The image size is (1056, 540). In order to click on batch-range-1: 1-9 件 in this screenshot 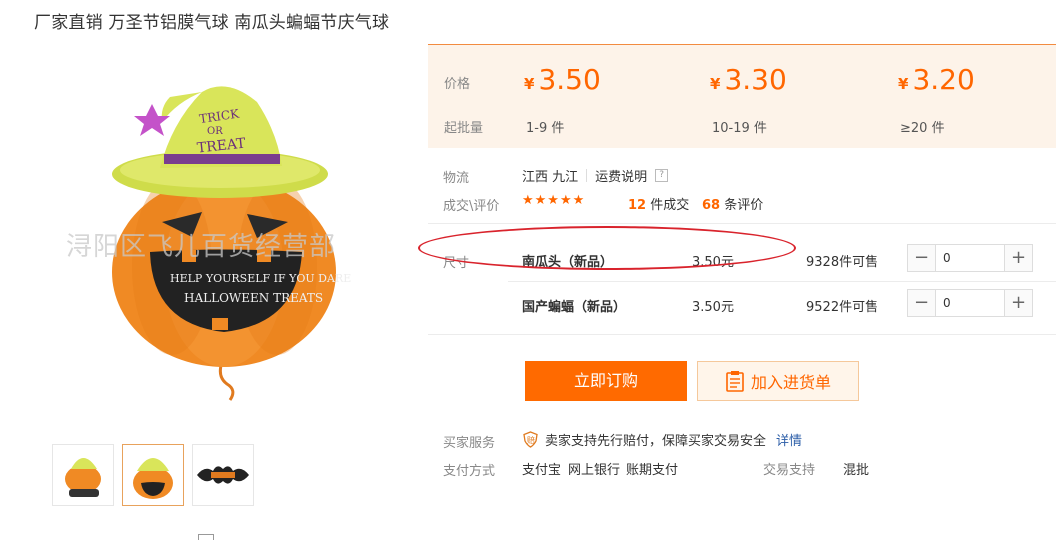, I will do `click(545, 128)`.